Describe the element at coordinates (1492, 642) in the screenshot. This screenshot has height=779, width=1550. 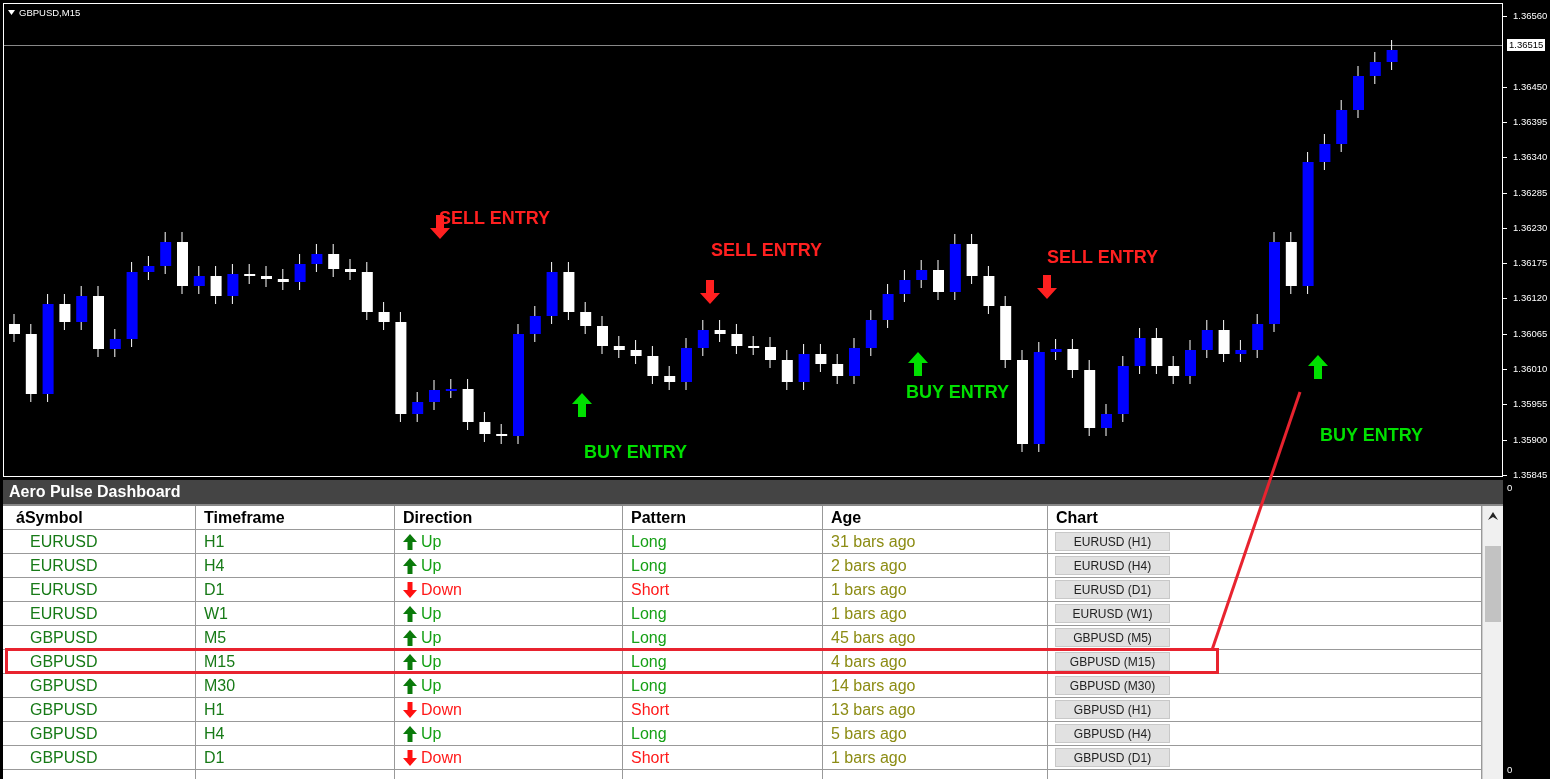
I see `scrollbar` at that location.